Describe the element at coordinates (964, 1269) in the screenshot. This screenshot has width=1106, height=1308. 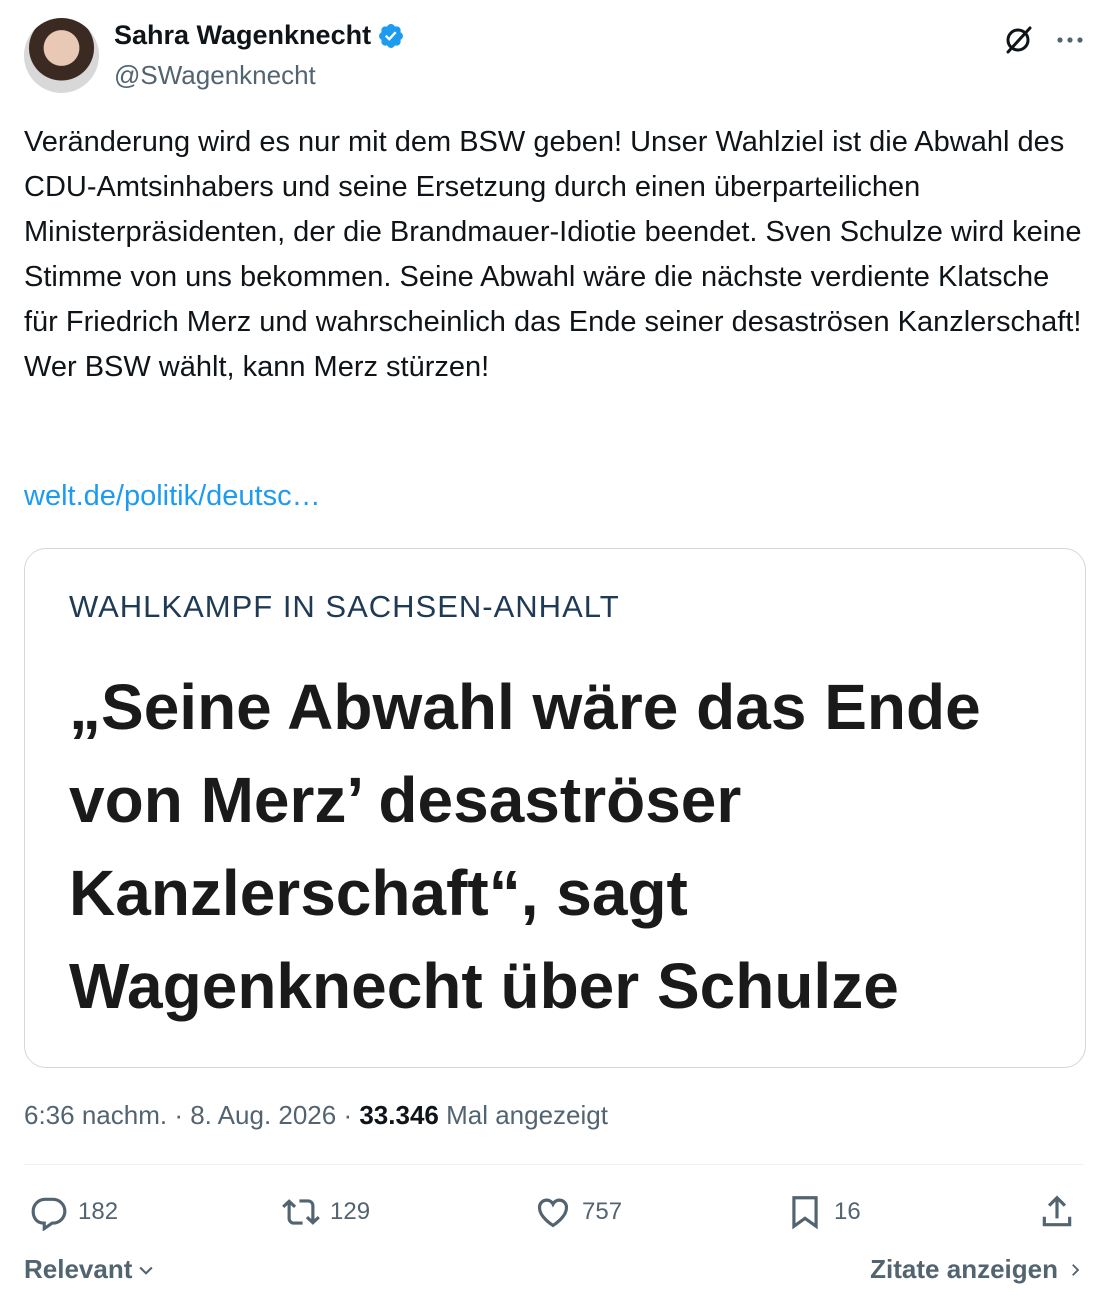
I see `quotes-label: Zitate anzeigen` at that location.